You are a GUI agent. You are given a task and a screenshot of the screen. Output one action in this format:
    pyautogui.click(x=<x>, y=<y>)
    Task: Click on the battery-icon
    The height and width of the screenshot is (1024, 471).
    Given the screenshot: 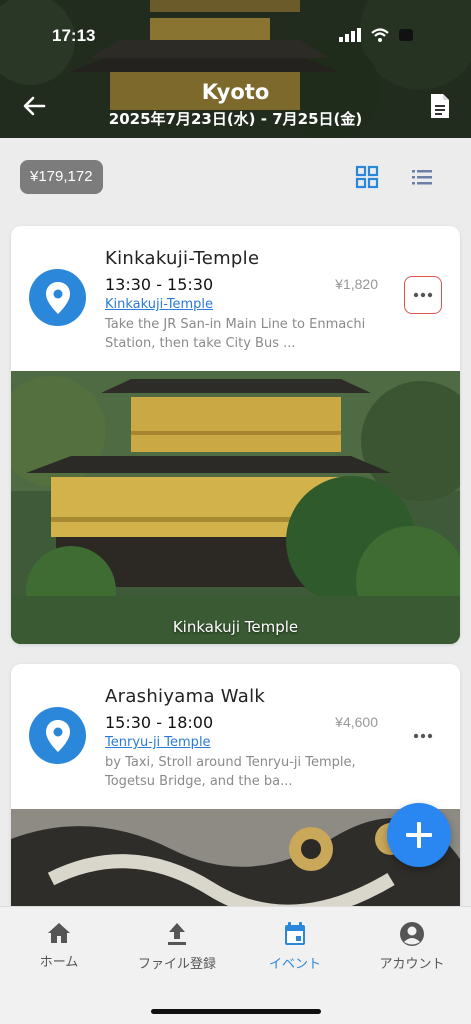 What is the action you would take?
    pyautogui.click(x=406, y=35)
    